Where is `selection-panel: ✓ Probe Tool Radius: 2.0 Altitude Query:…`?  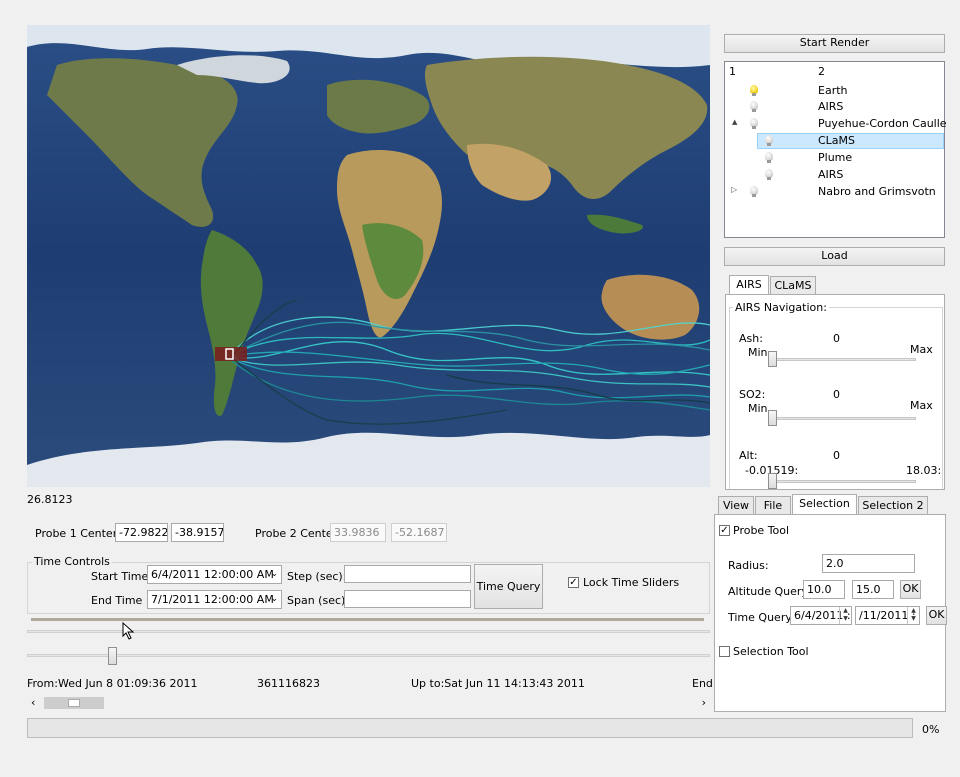
selection-panel: ✓ Probe Tool Radius: 2.0 Altitude Query:… is located at coordinates (830, 613).